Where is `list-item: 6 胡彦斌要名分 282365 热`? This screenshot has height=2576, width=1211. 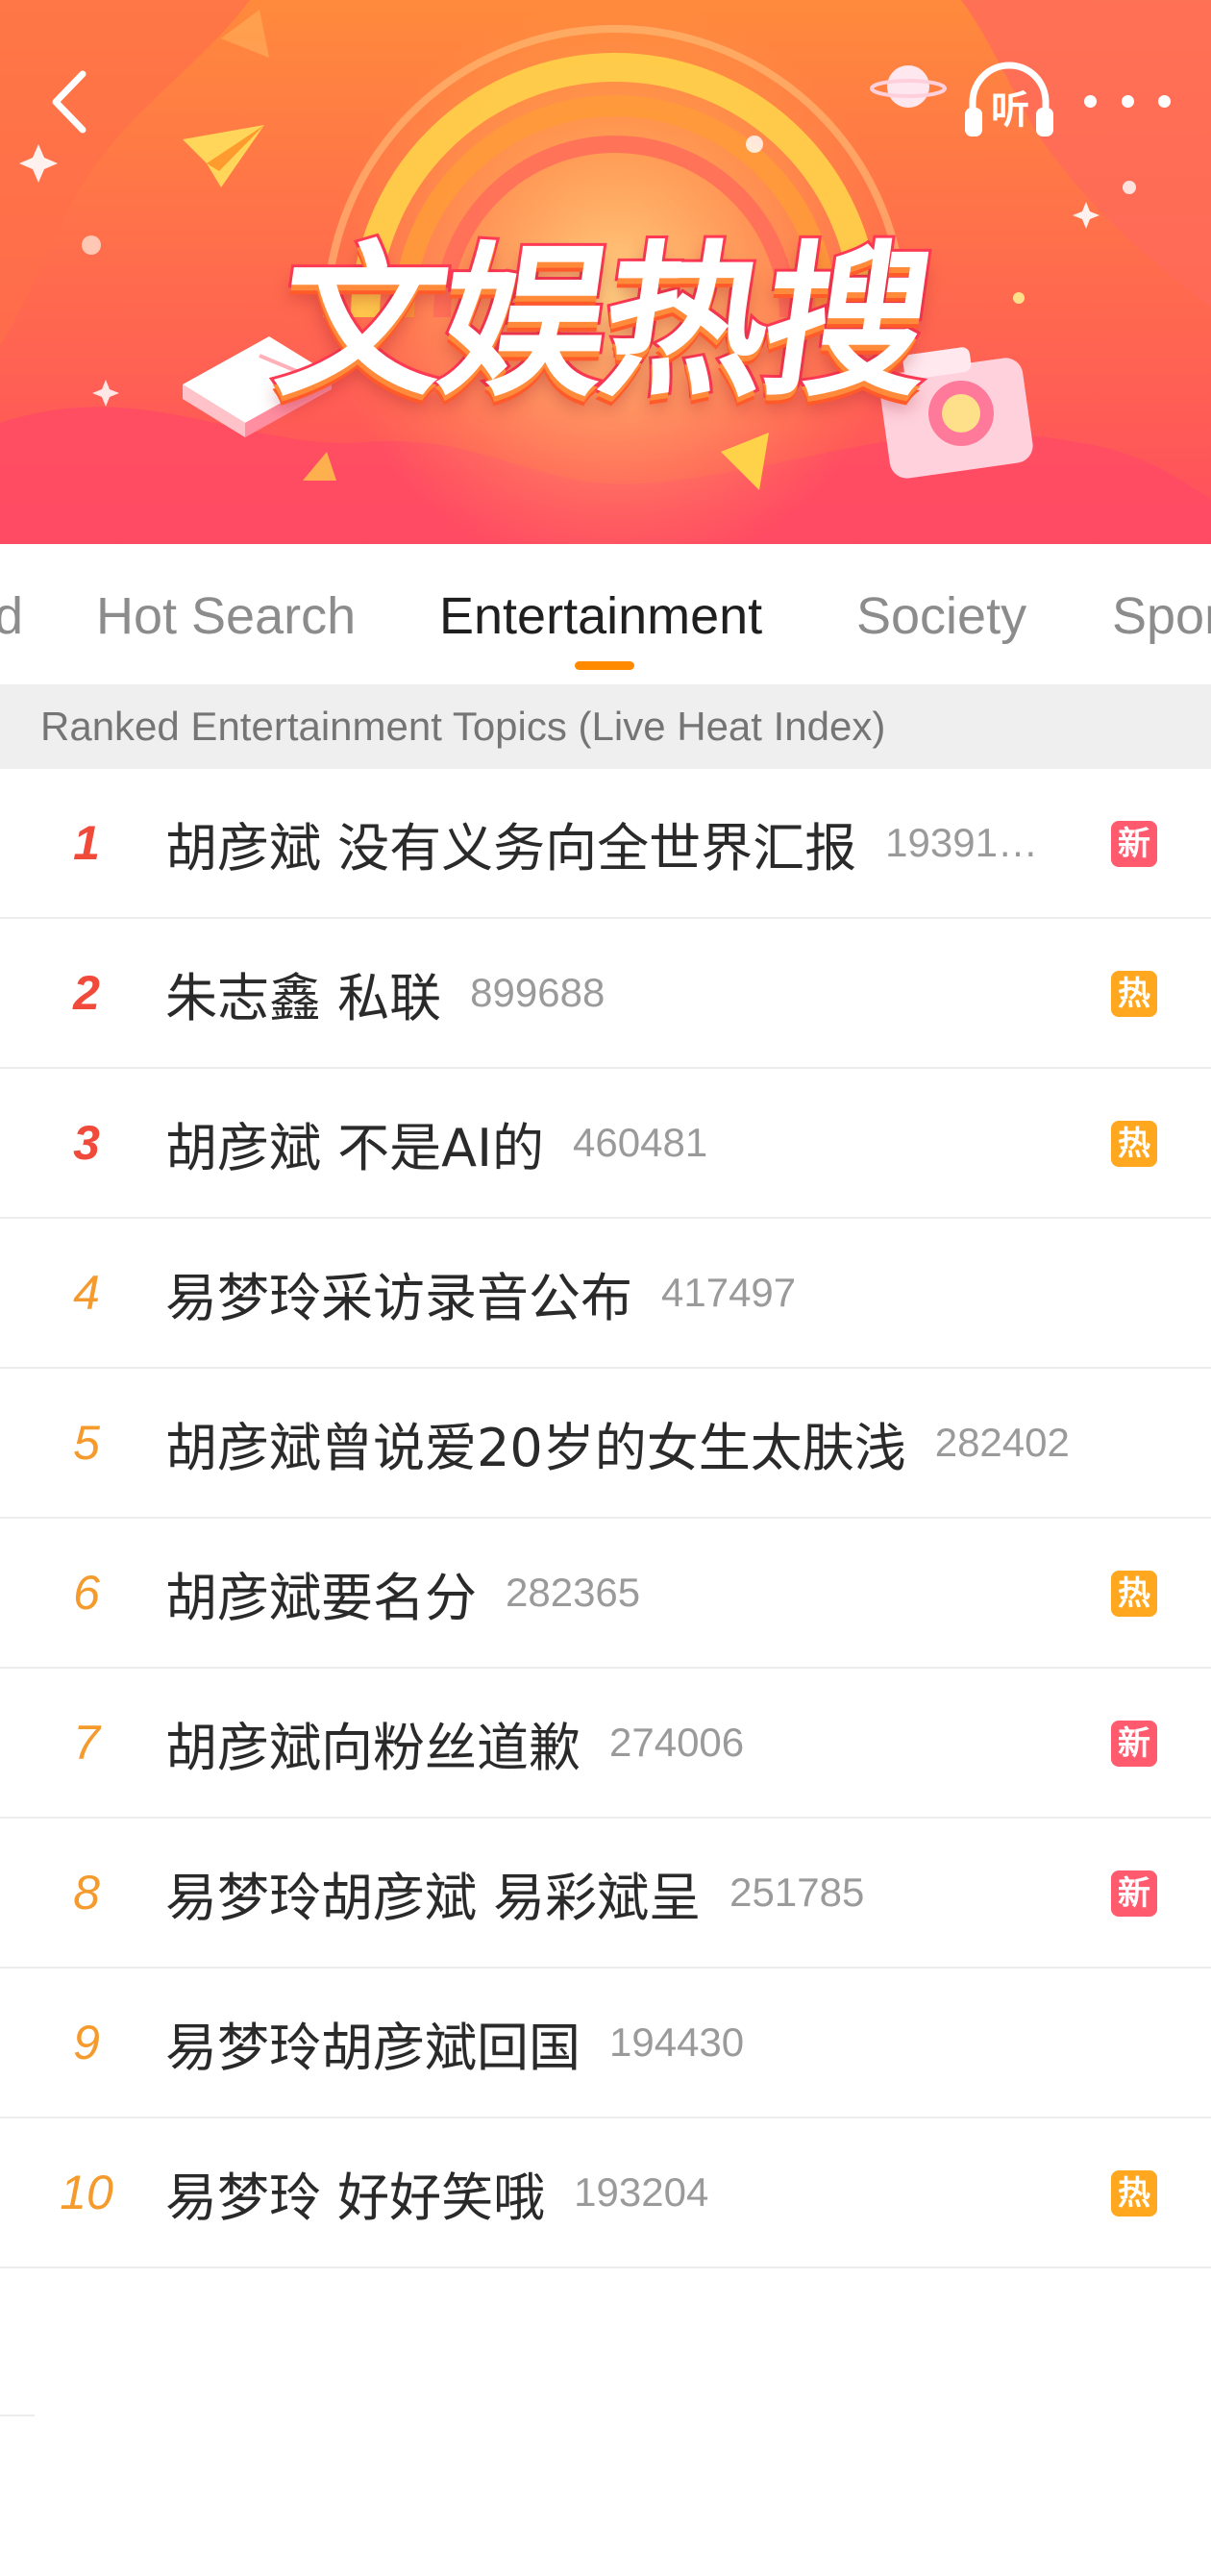 list-item: 6 胡彦斌要名分 282365 热 is located at coordinates (605, 1594).